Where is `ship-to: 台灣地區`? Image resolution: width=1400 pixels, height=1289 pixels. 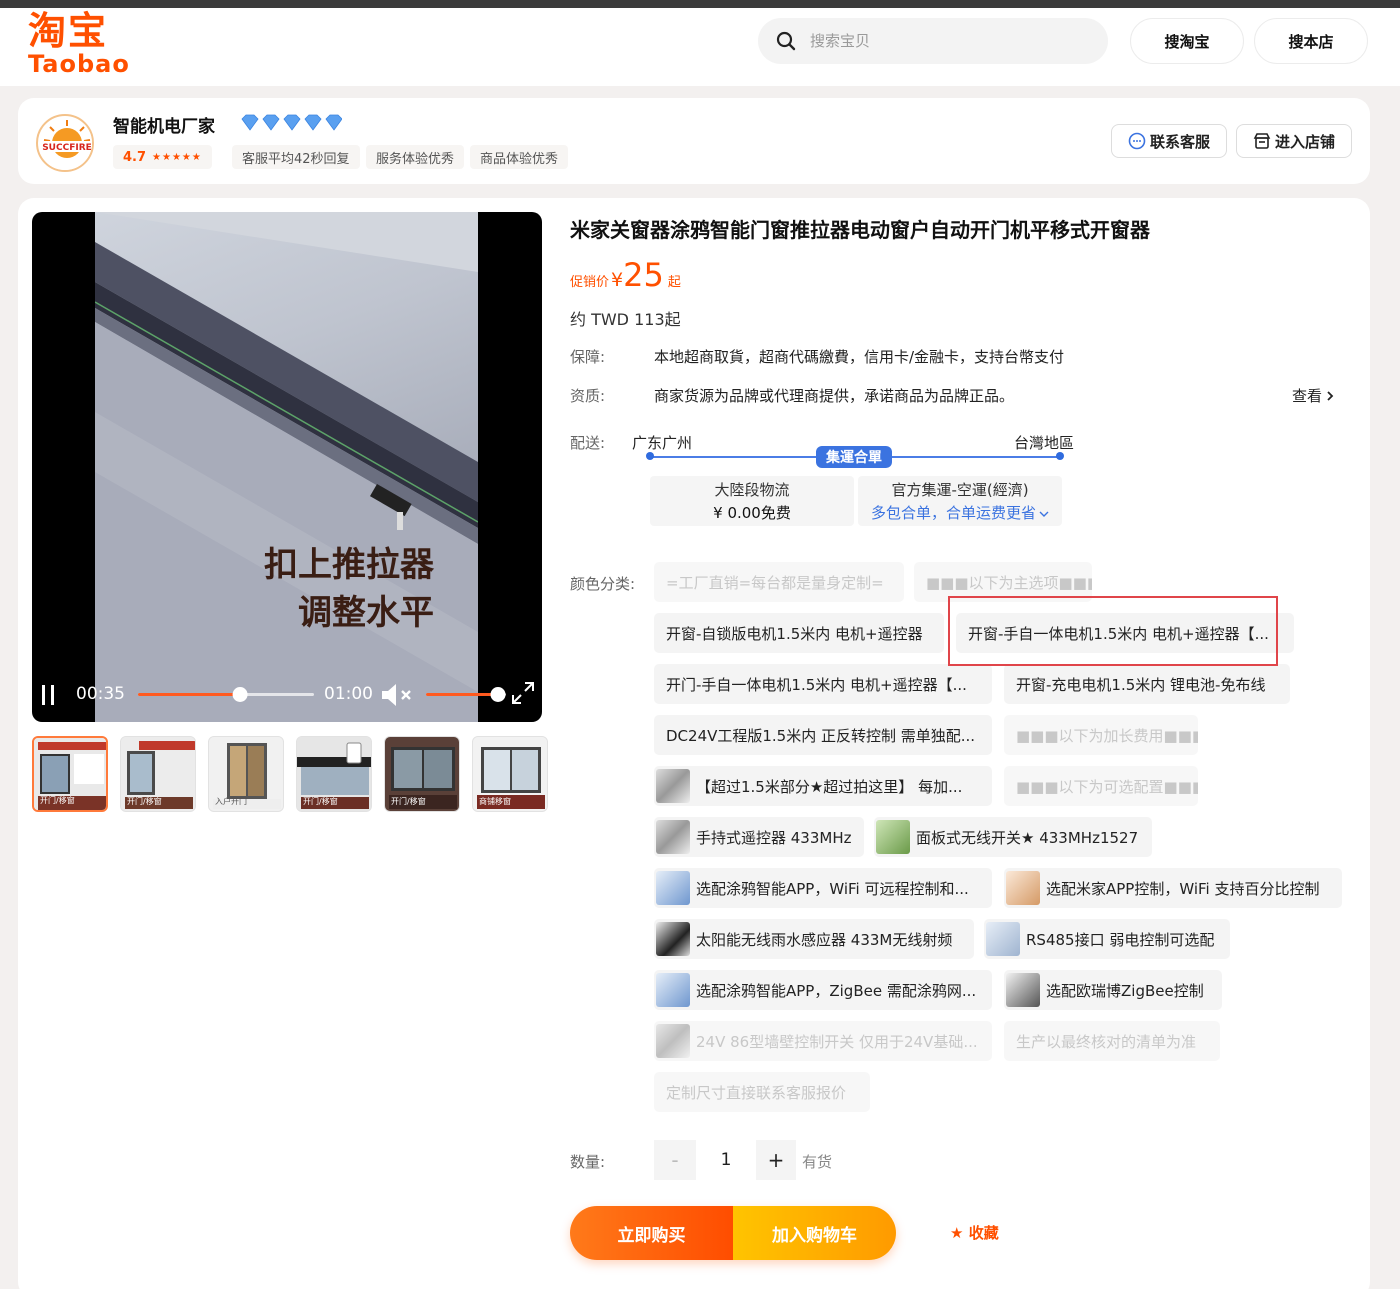 ship-to: 台灣地區 is located at coordinates (1044, 442).